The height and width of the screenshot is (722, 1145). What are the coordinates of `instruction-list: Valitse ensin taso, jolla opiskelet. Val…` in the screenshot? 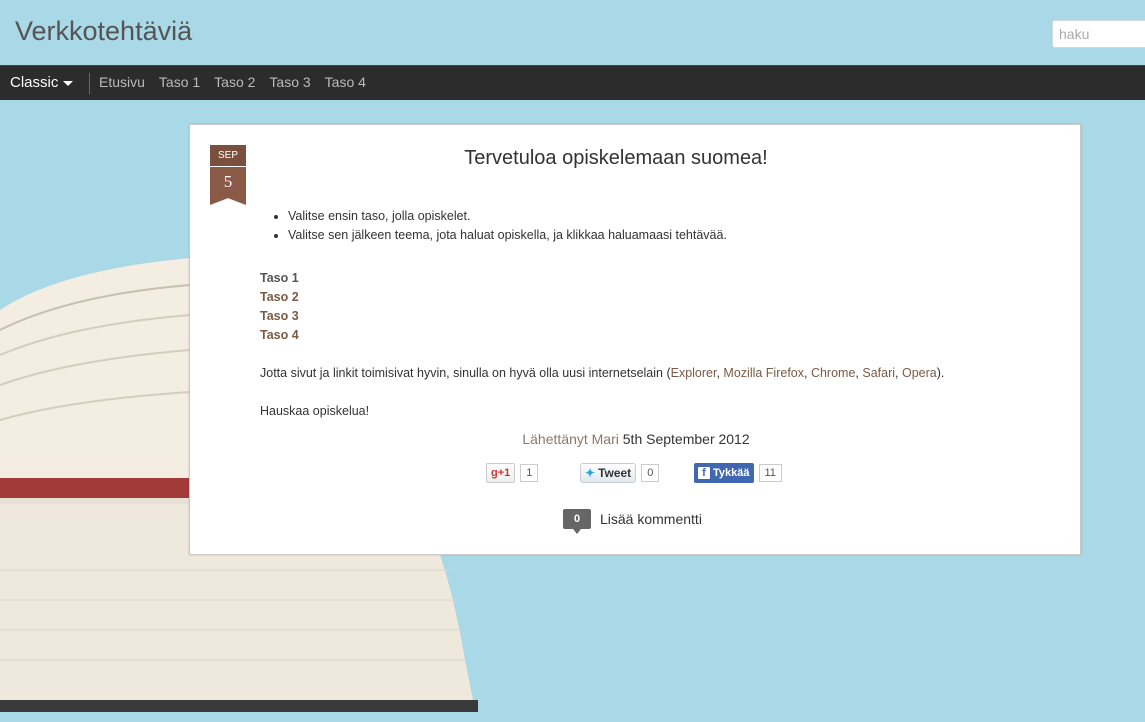 It's located at (664, 226).